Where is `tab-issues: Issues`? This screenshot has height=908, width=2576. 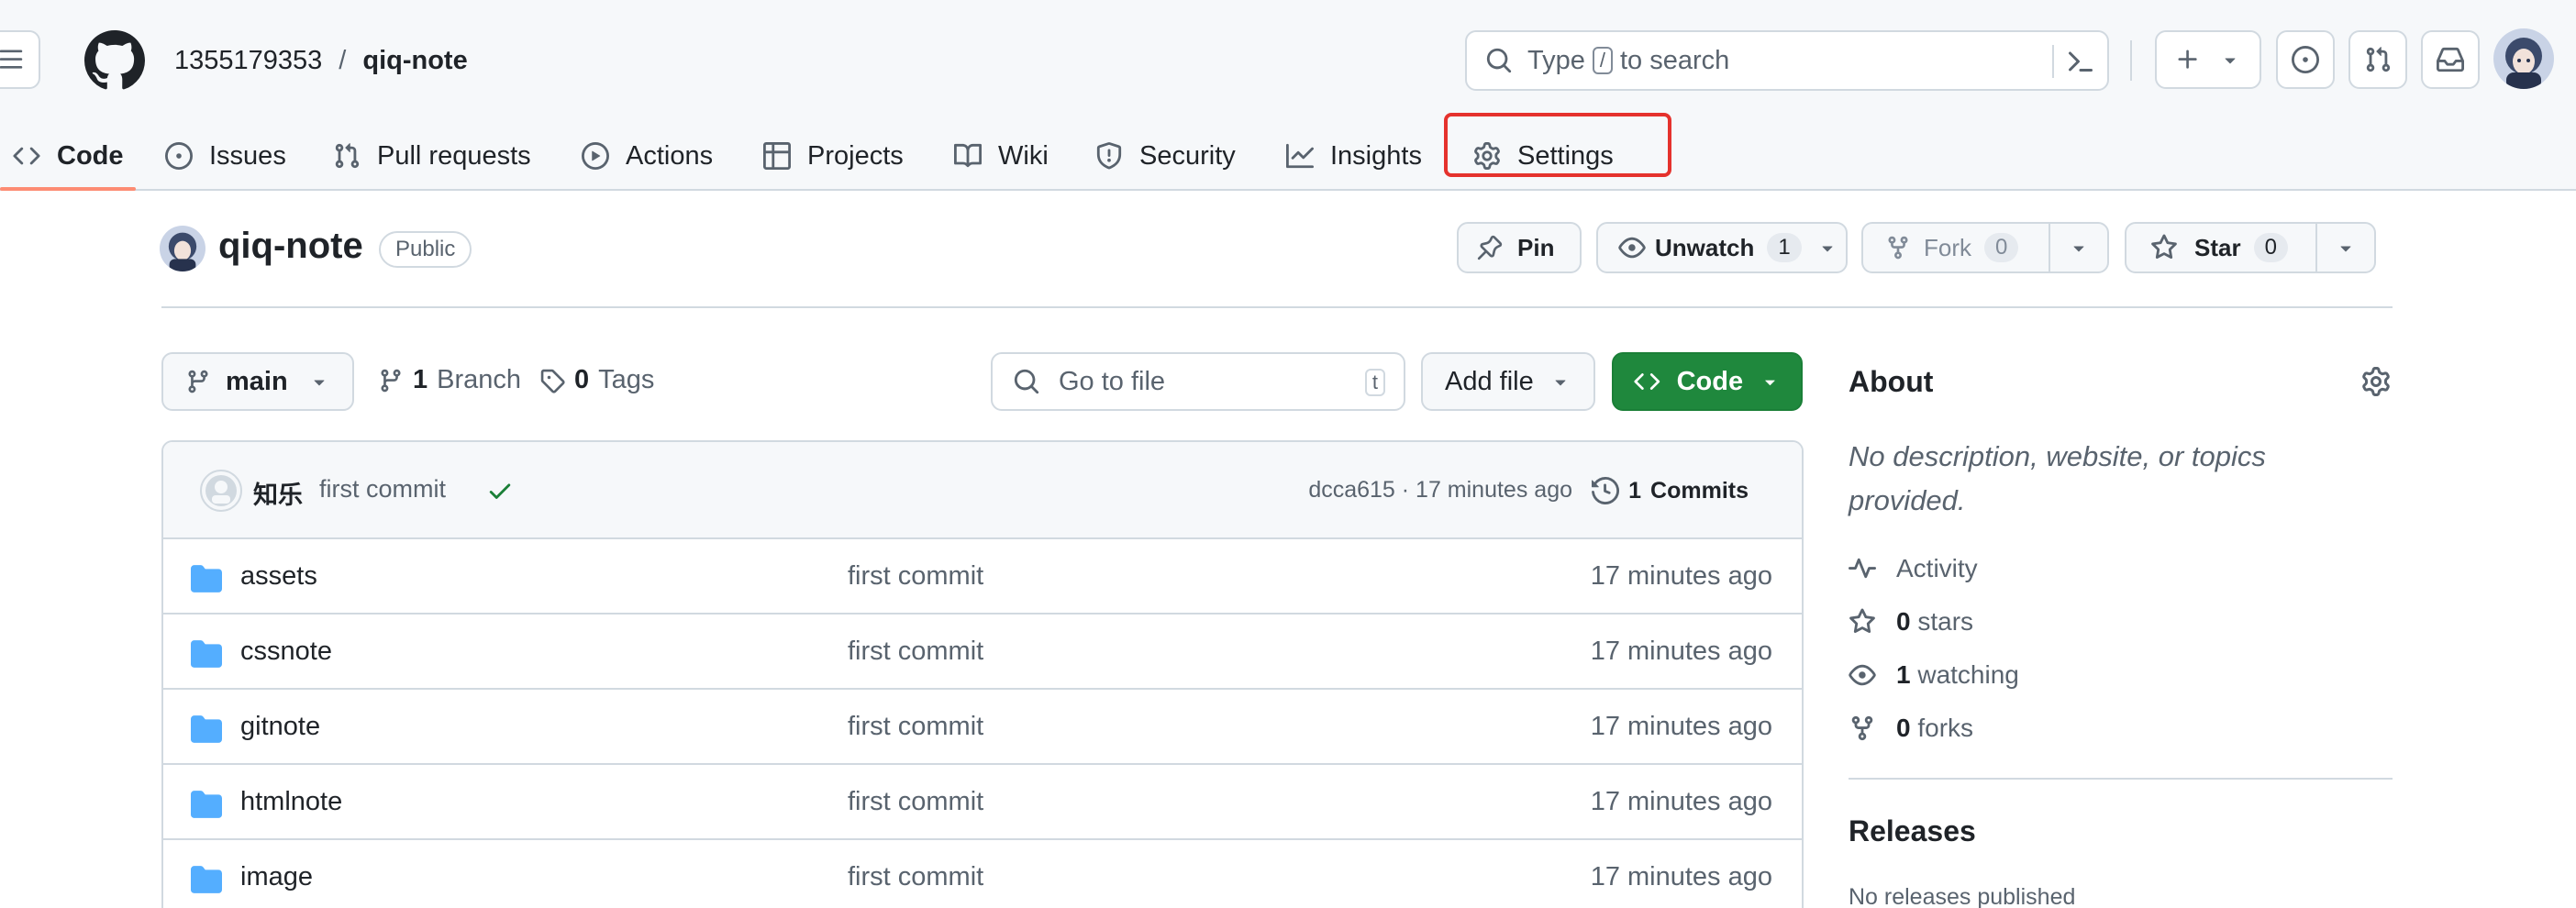
tab-issues: Issues is located at coordinates (225, 156).